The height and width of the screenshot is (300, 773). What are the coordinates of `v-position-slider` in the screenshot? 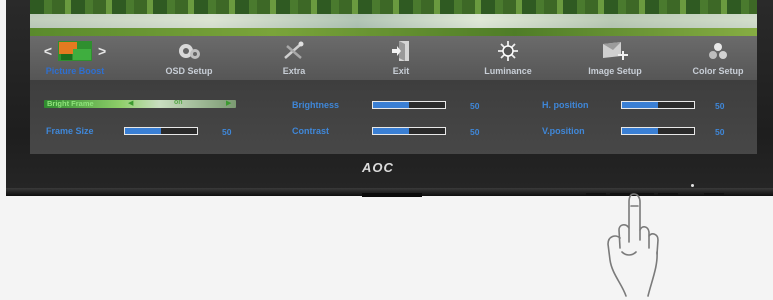 It's located at (658, 131).